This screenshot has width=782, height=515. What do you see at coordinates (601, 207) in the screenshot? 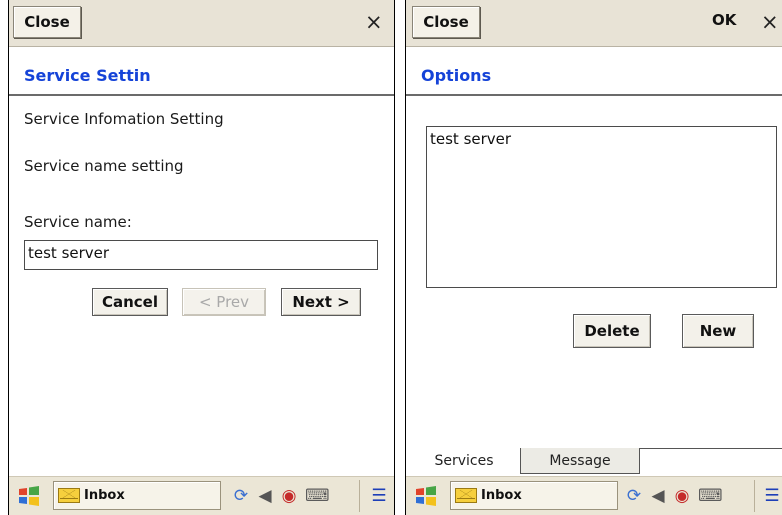
I see `services-list: test server` at bounding box center [601, 207].